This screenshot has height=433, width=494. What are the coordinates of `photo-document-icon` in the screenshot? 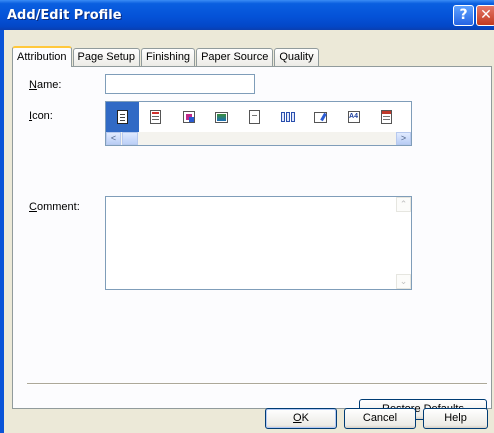 It's located at (221, 117).